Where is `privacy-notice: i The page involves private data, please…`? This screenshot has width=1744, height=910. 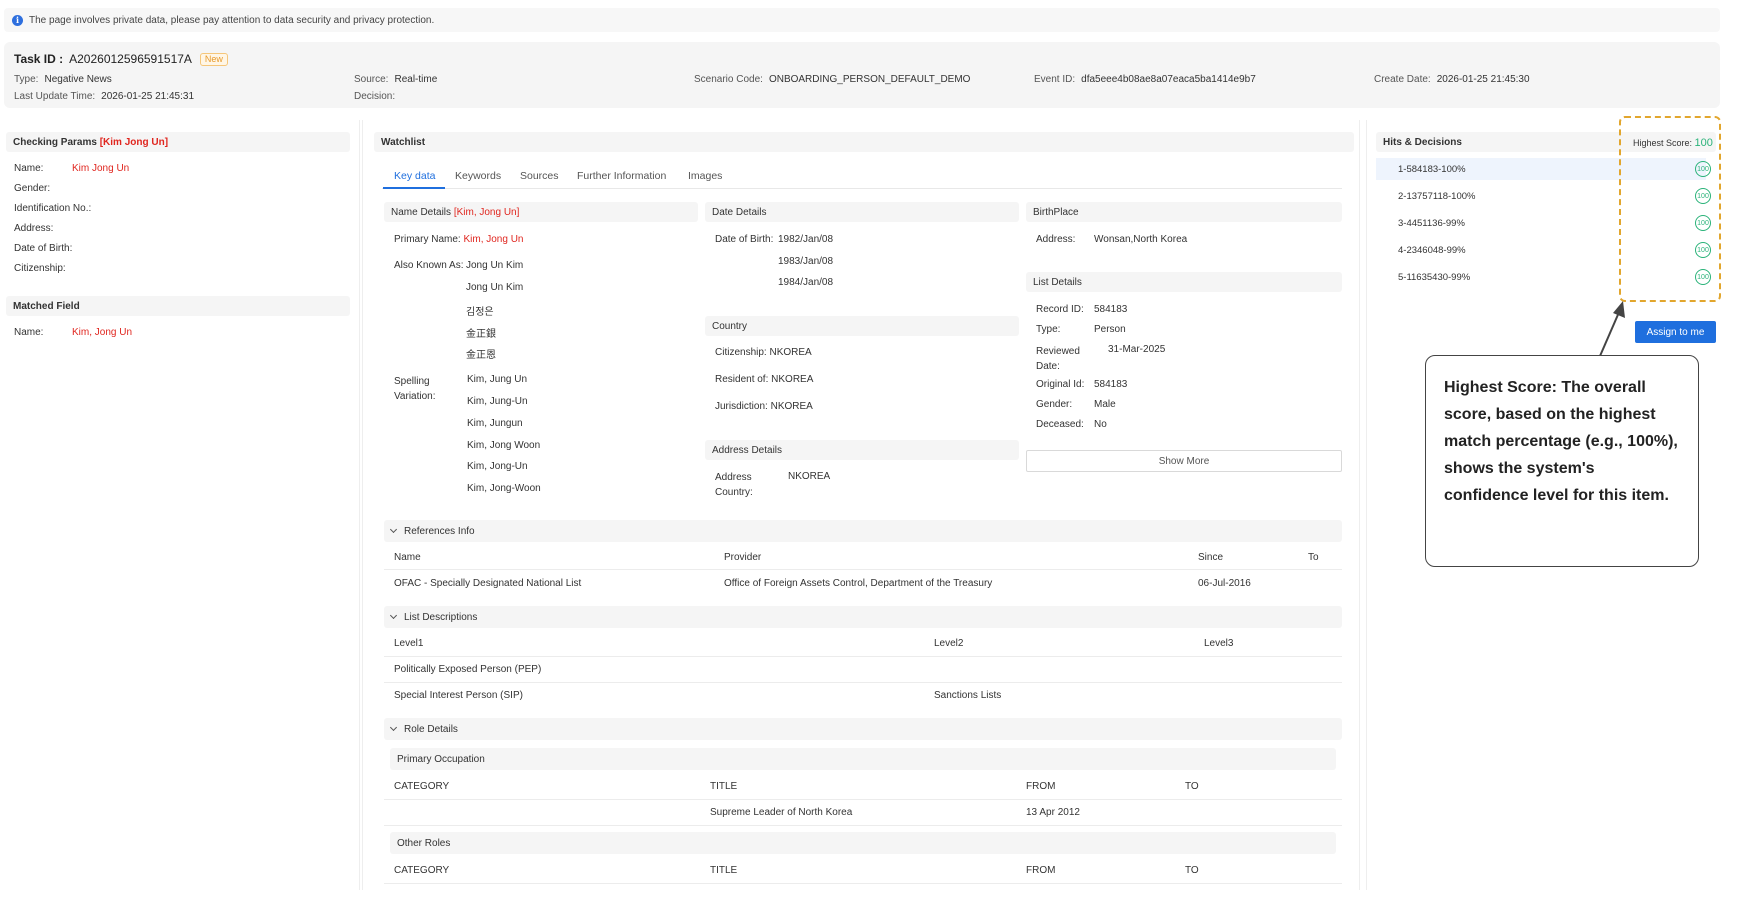
privacy-notice: i The page involves private data, please… is located at coordinates (862, 20).